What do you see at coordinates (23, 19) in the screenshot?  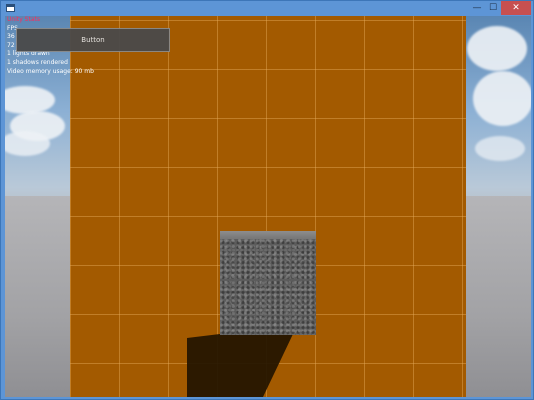 I see `stats-title: Unity Stats` at bounding box center [23, 19].